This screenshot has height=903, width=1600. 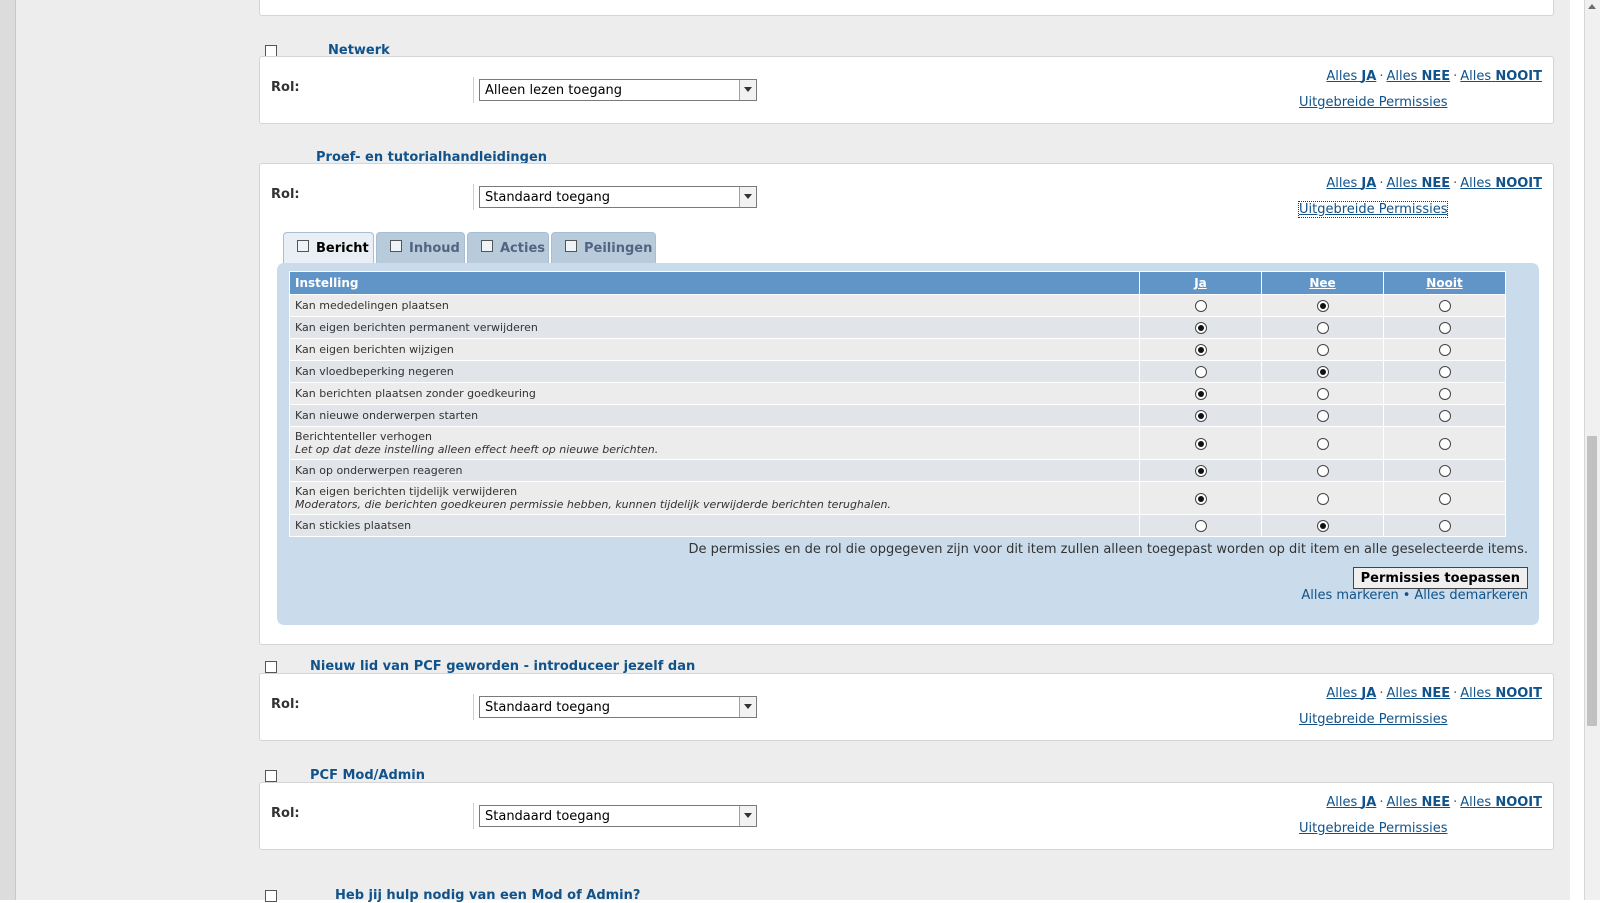 What do you see at coordinates (1592, 581) in the screenshot?
I see `scrollbar-thumb` at bounding box center [1592, 581].